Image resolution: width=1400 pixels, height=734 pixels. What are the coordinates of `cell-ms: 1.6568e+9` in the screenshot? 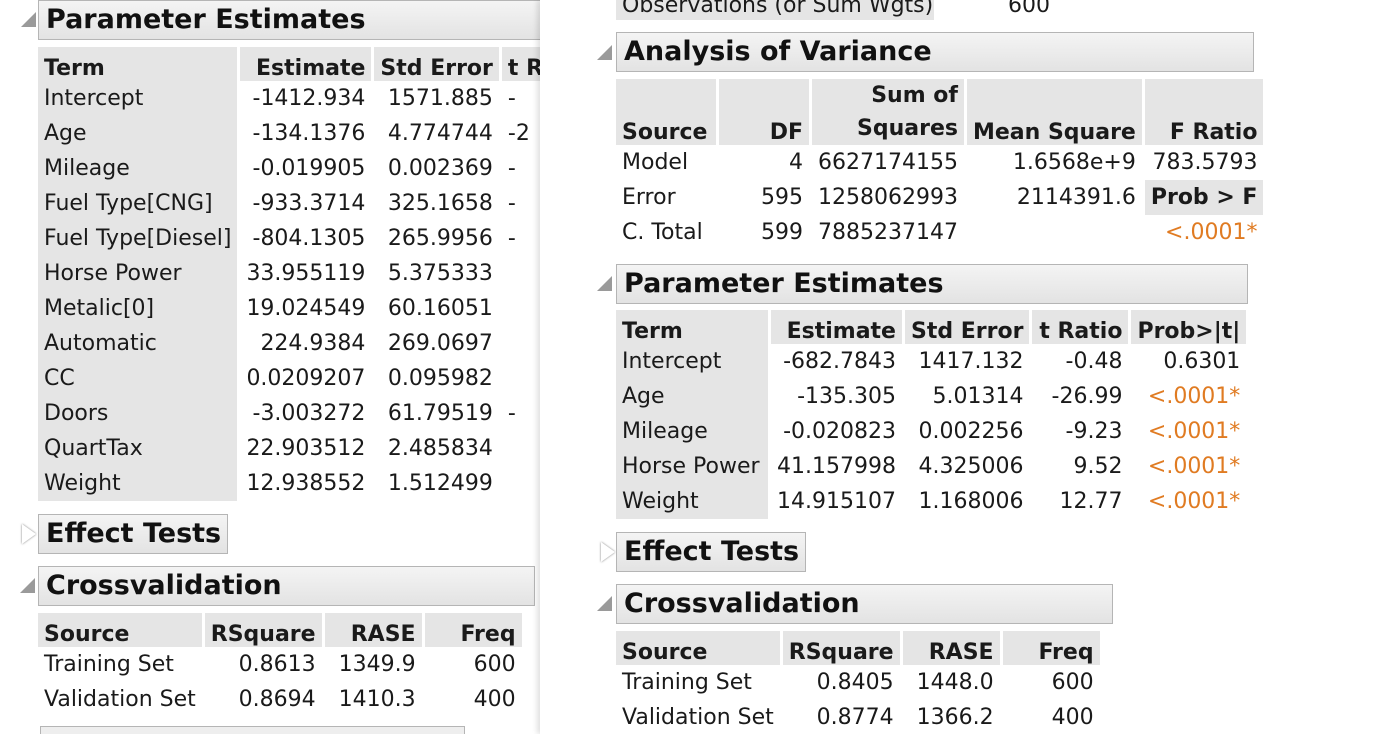 It's located at (1074, 162).